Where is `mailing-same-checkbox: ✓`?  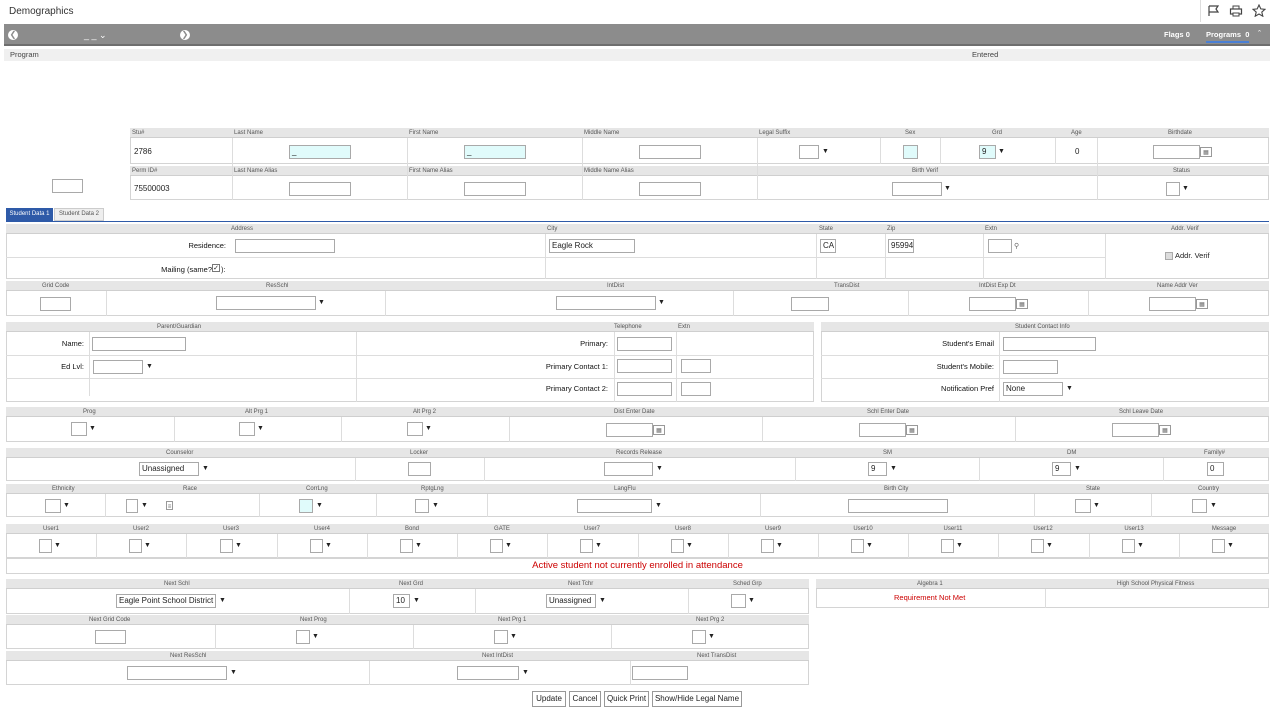
mailing-same-checkbox: ✓ is located at coordinates (216, 268).